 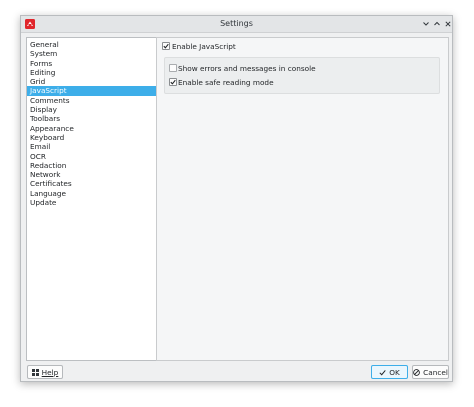 What do you see at coordinates (98, 128) in the screenshot?
I see `sidebar-item-appearance: Appearance` at bounding box center [98, 128].